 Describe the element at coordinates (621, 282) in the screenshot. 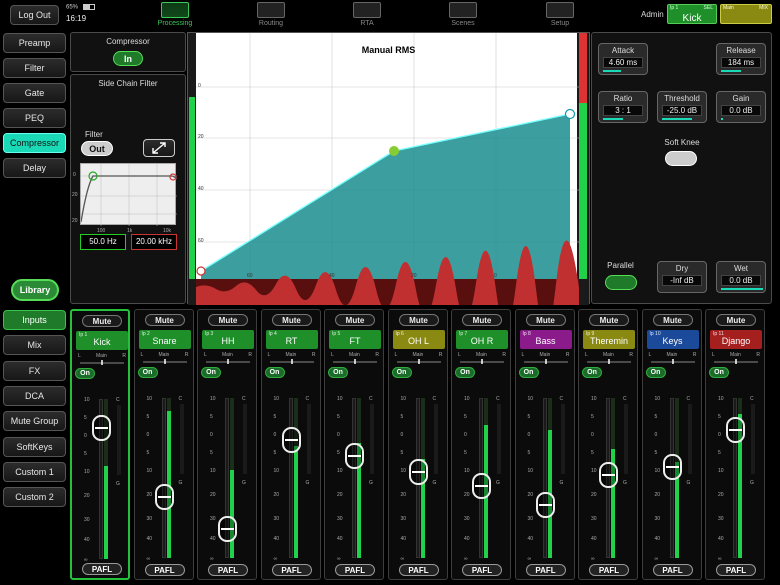

I see `parallel-toggle` at that location.